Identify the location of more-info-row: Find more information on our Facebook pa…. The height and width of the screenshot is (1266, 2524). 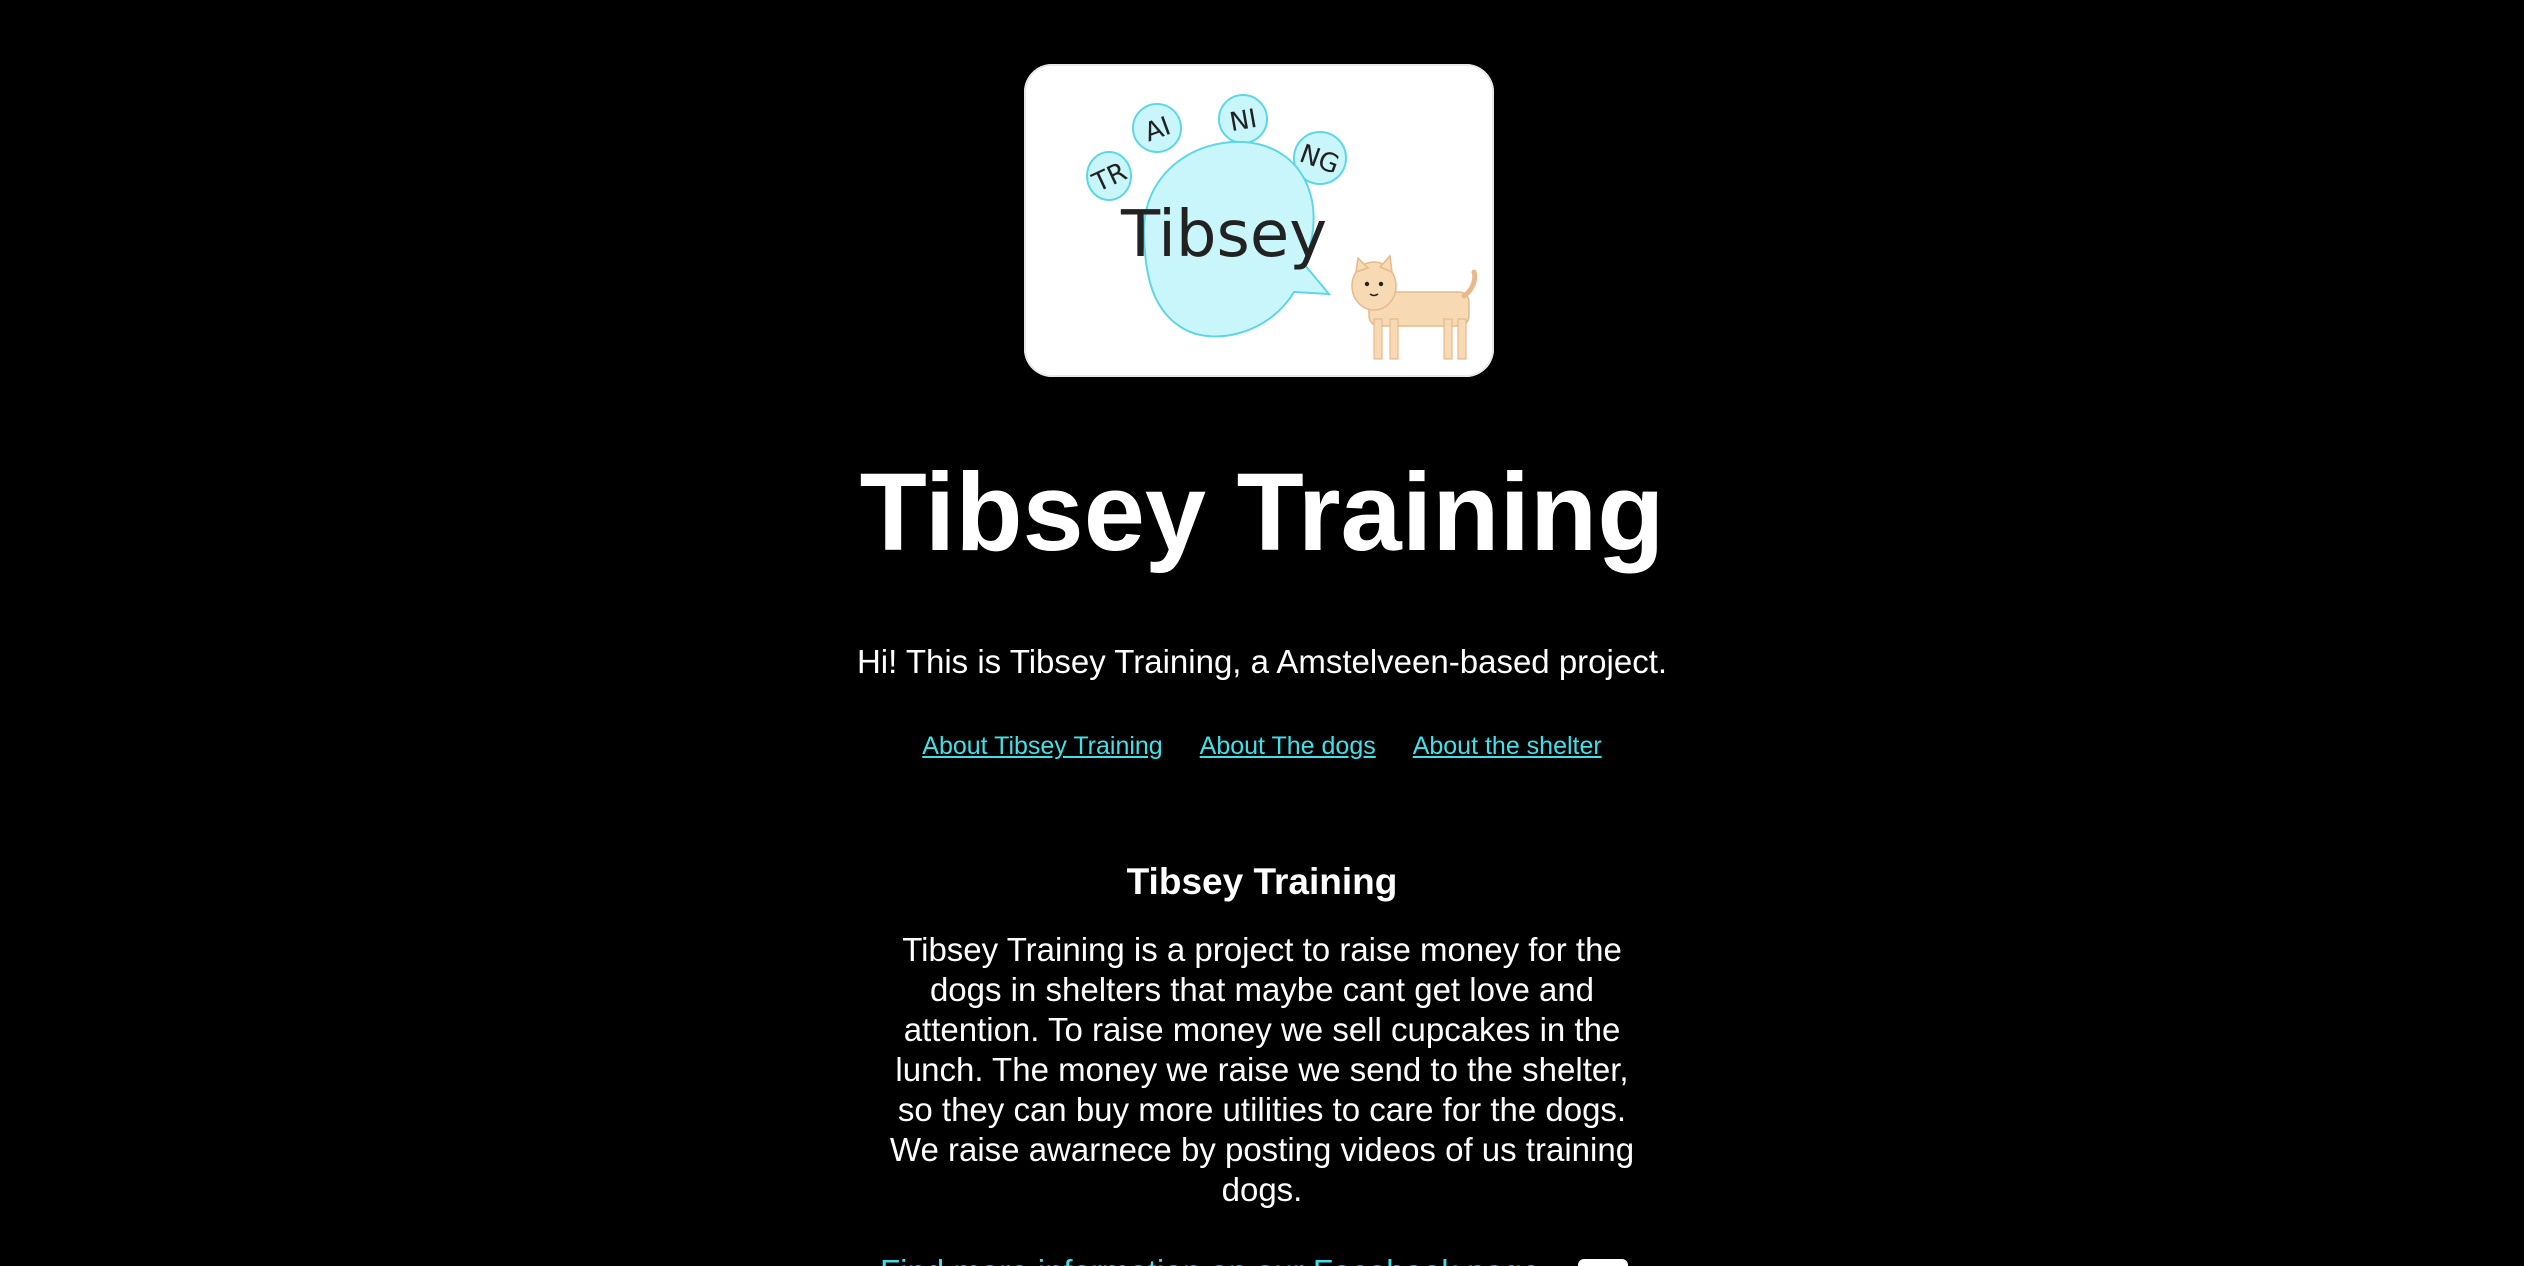
(1262, 1259).